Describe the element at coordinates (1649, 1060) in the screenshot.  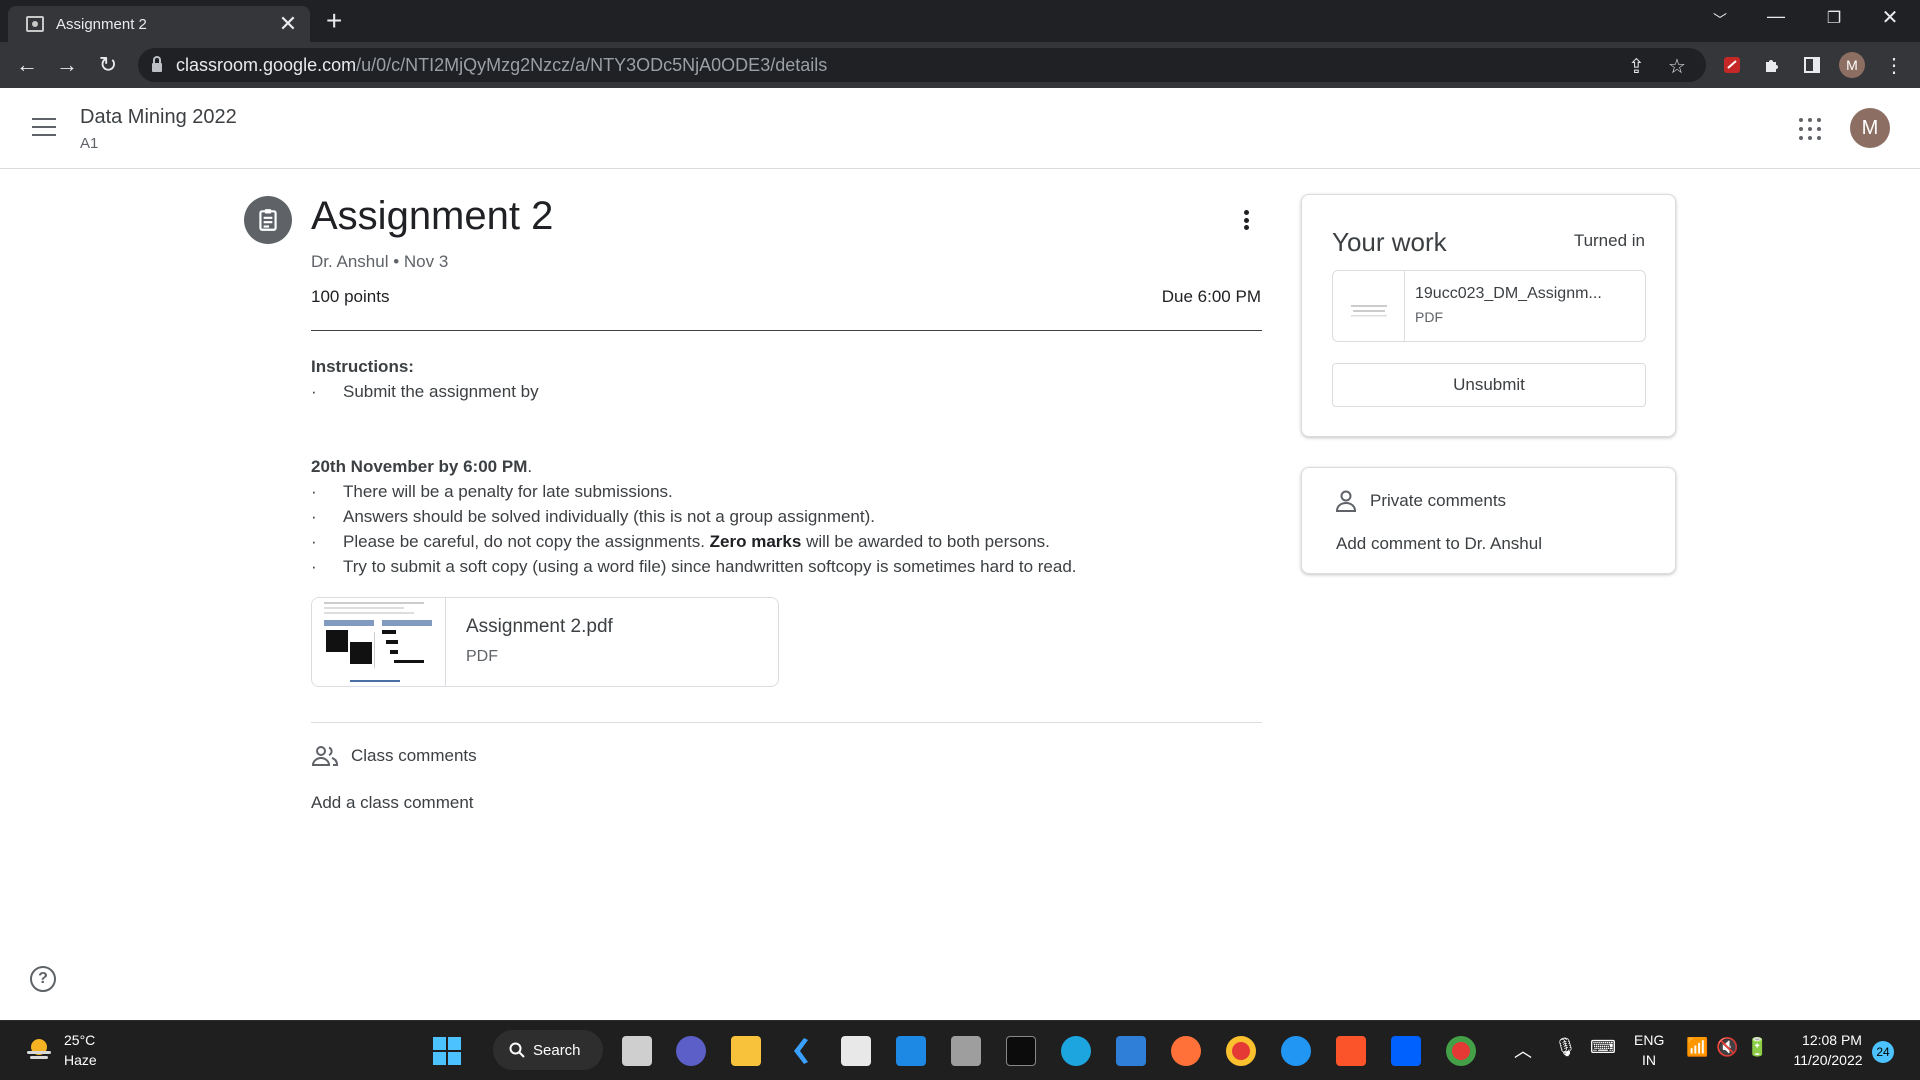
I see `input-region: IN` at that location.